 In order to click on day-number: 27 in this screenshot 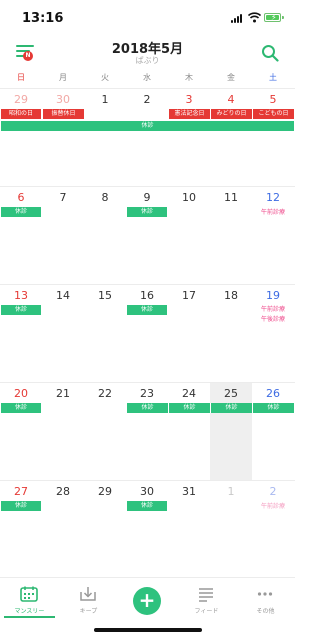, I will do `click(21, 491)`.